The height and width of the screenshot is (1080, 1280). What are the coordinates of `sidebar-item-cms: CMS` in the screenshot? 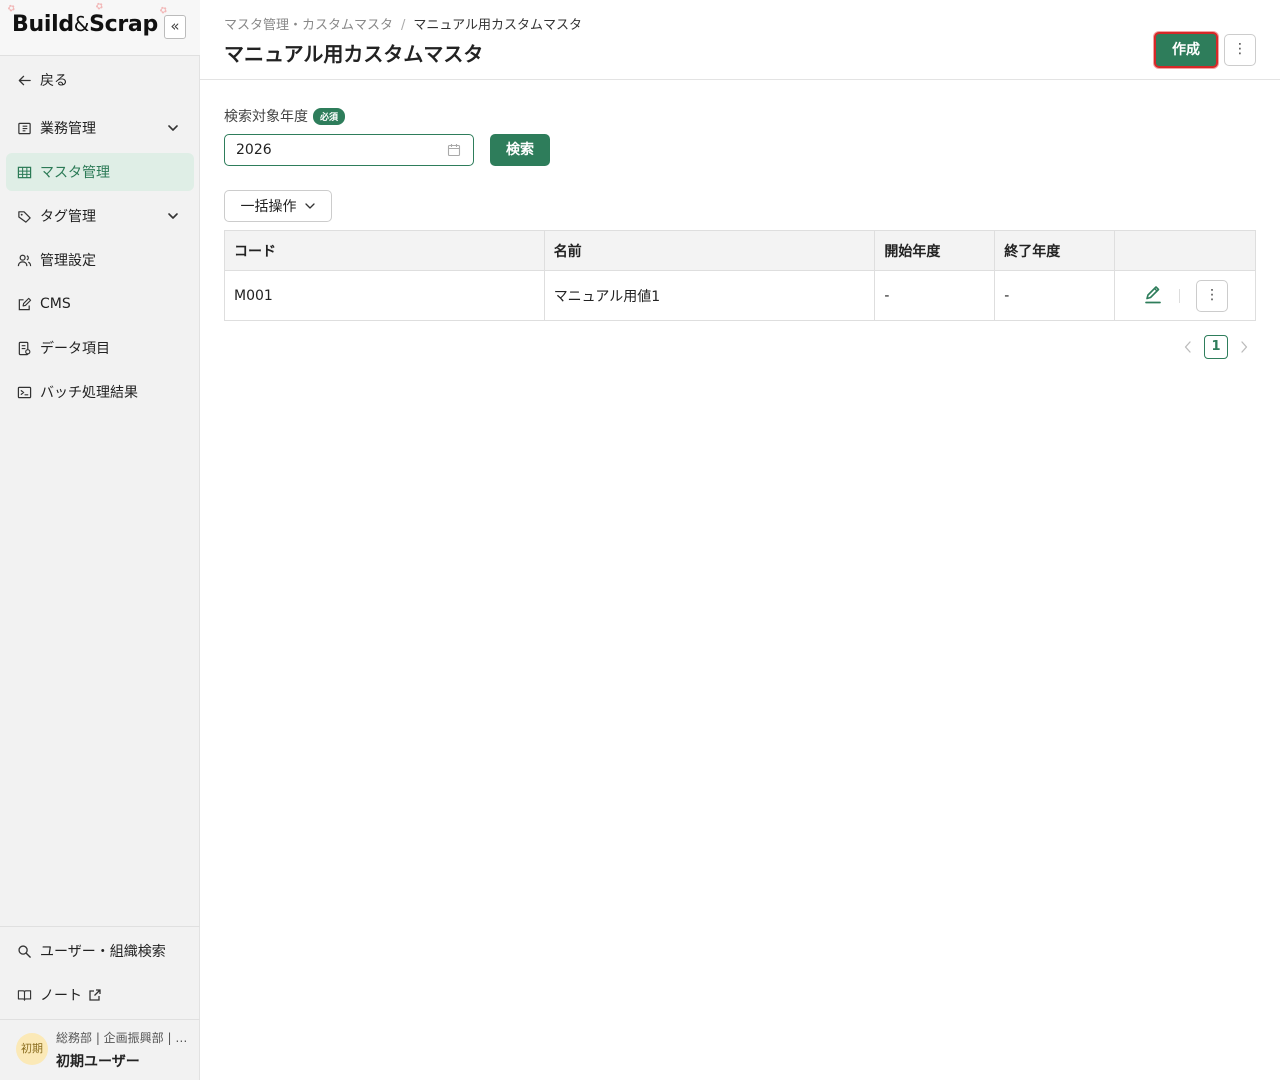 It's located at (100, 304).